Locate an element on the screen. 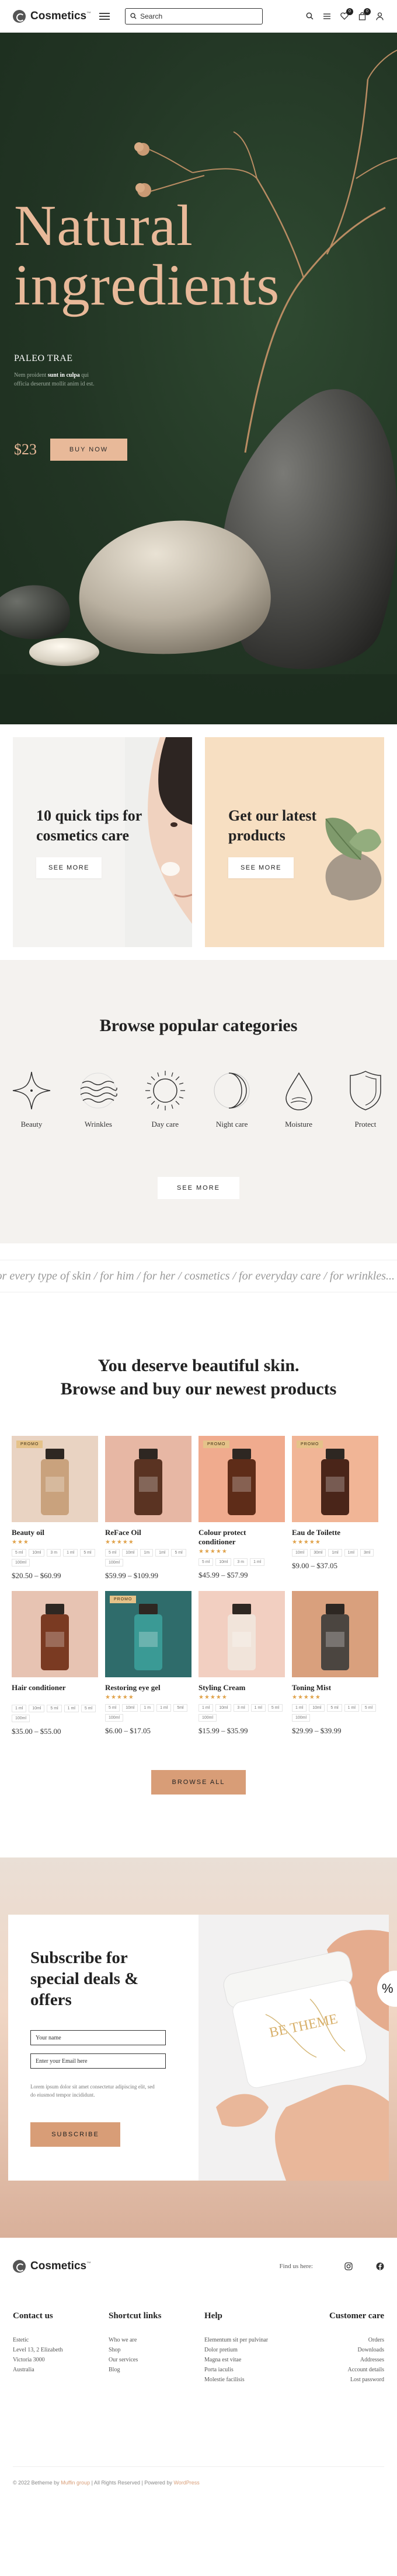 Image resolution: width=397 pixels, height=2576 pixels. product-name: Hair conditioner is located at coordinates (55, 1687).